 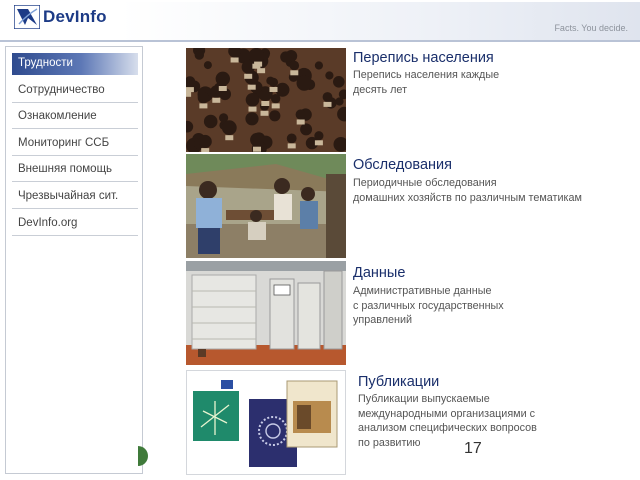 What do you see at coordinates (27, 17) in the screenshot?
I see `devinfo-logo-icon` at bounding box center [27, 17].